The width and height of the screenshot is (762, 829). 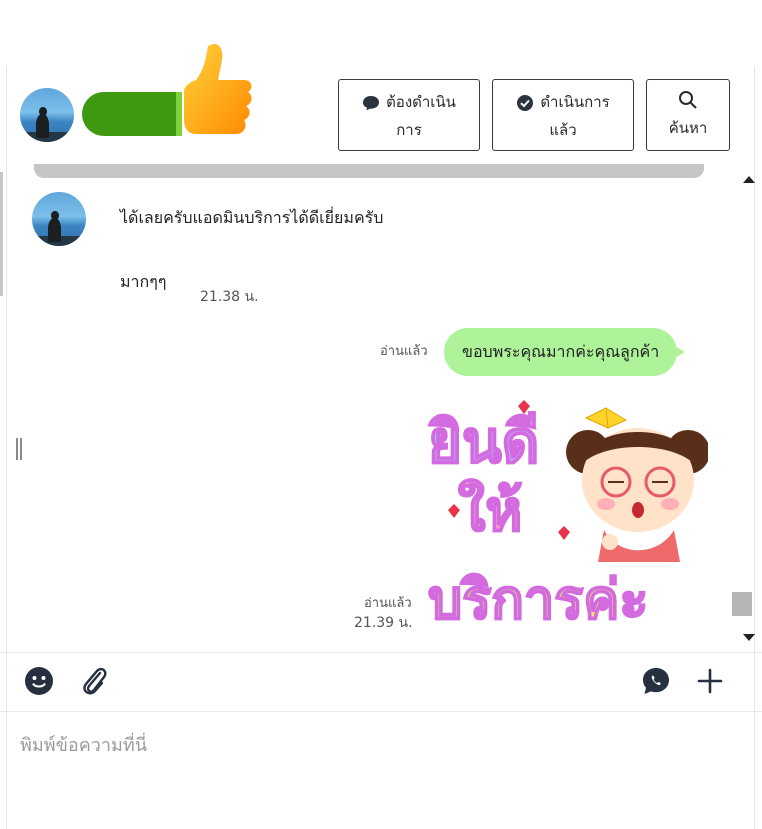 I want to click on scroll-up-arrow, so click(x=749, y=179).